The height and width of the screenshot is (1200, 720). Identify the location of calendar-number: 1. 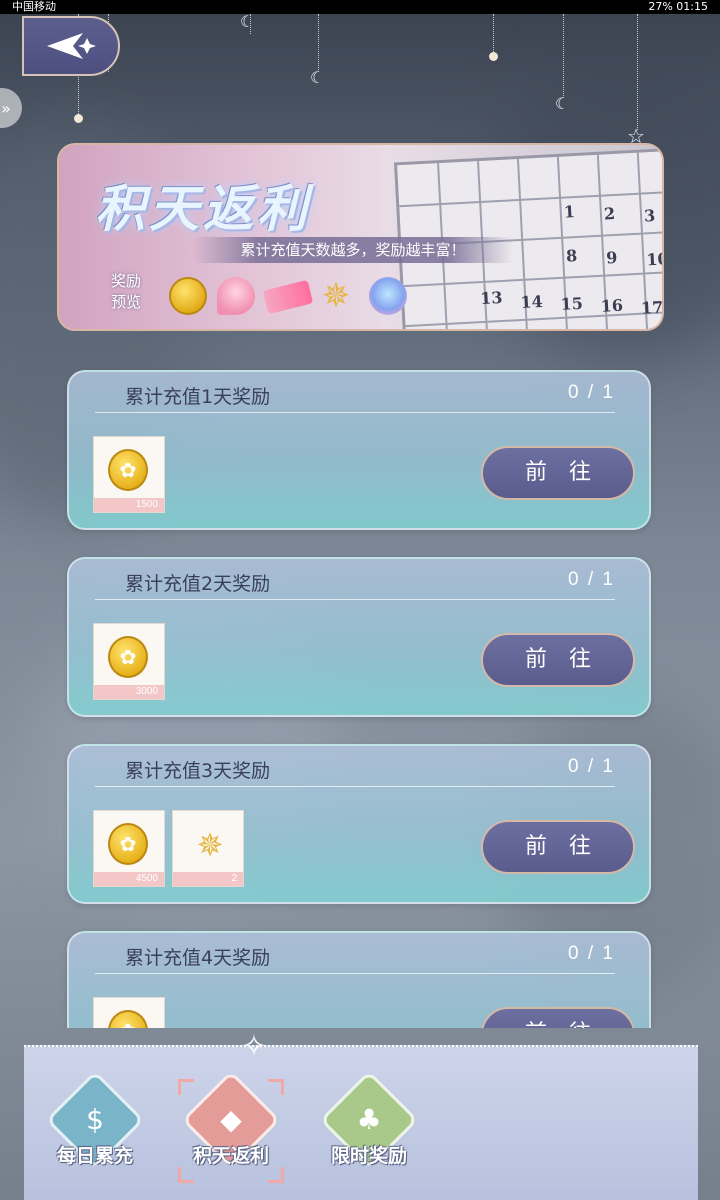
(569, 212).